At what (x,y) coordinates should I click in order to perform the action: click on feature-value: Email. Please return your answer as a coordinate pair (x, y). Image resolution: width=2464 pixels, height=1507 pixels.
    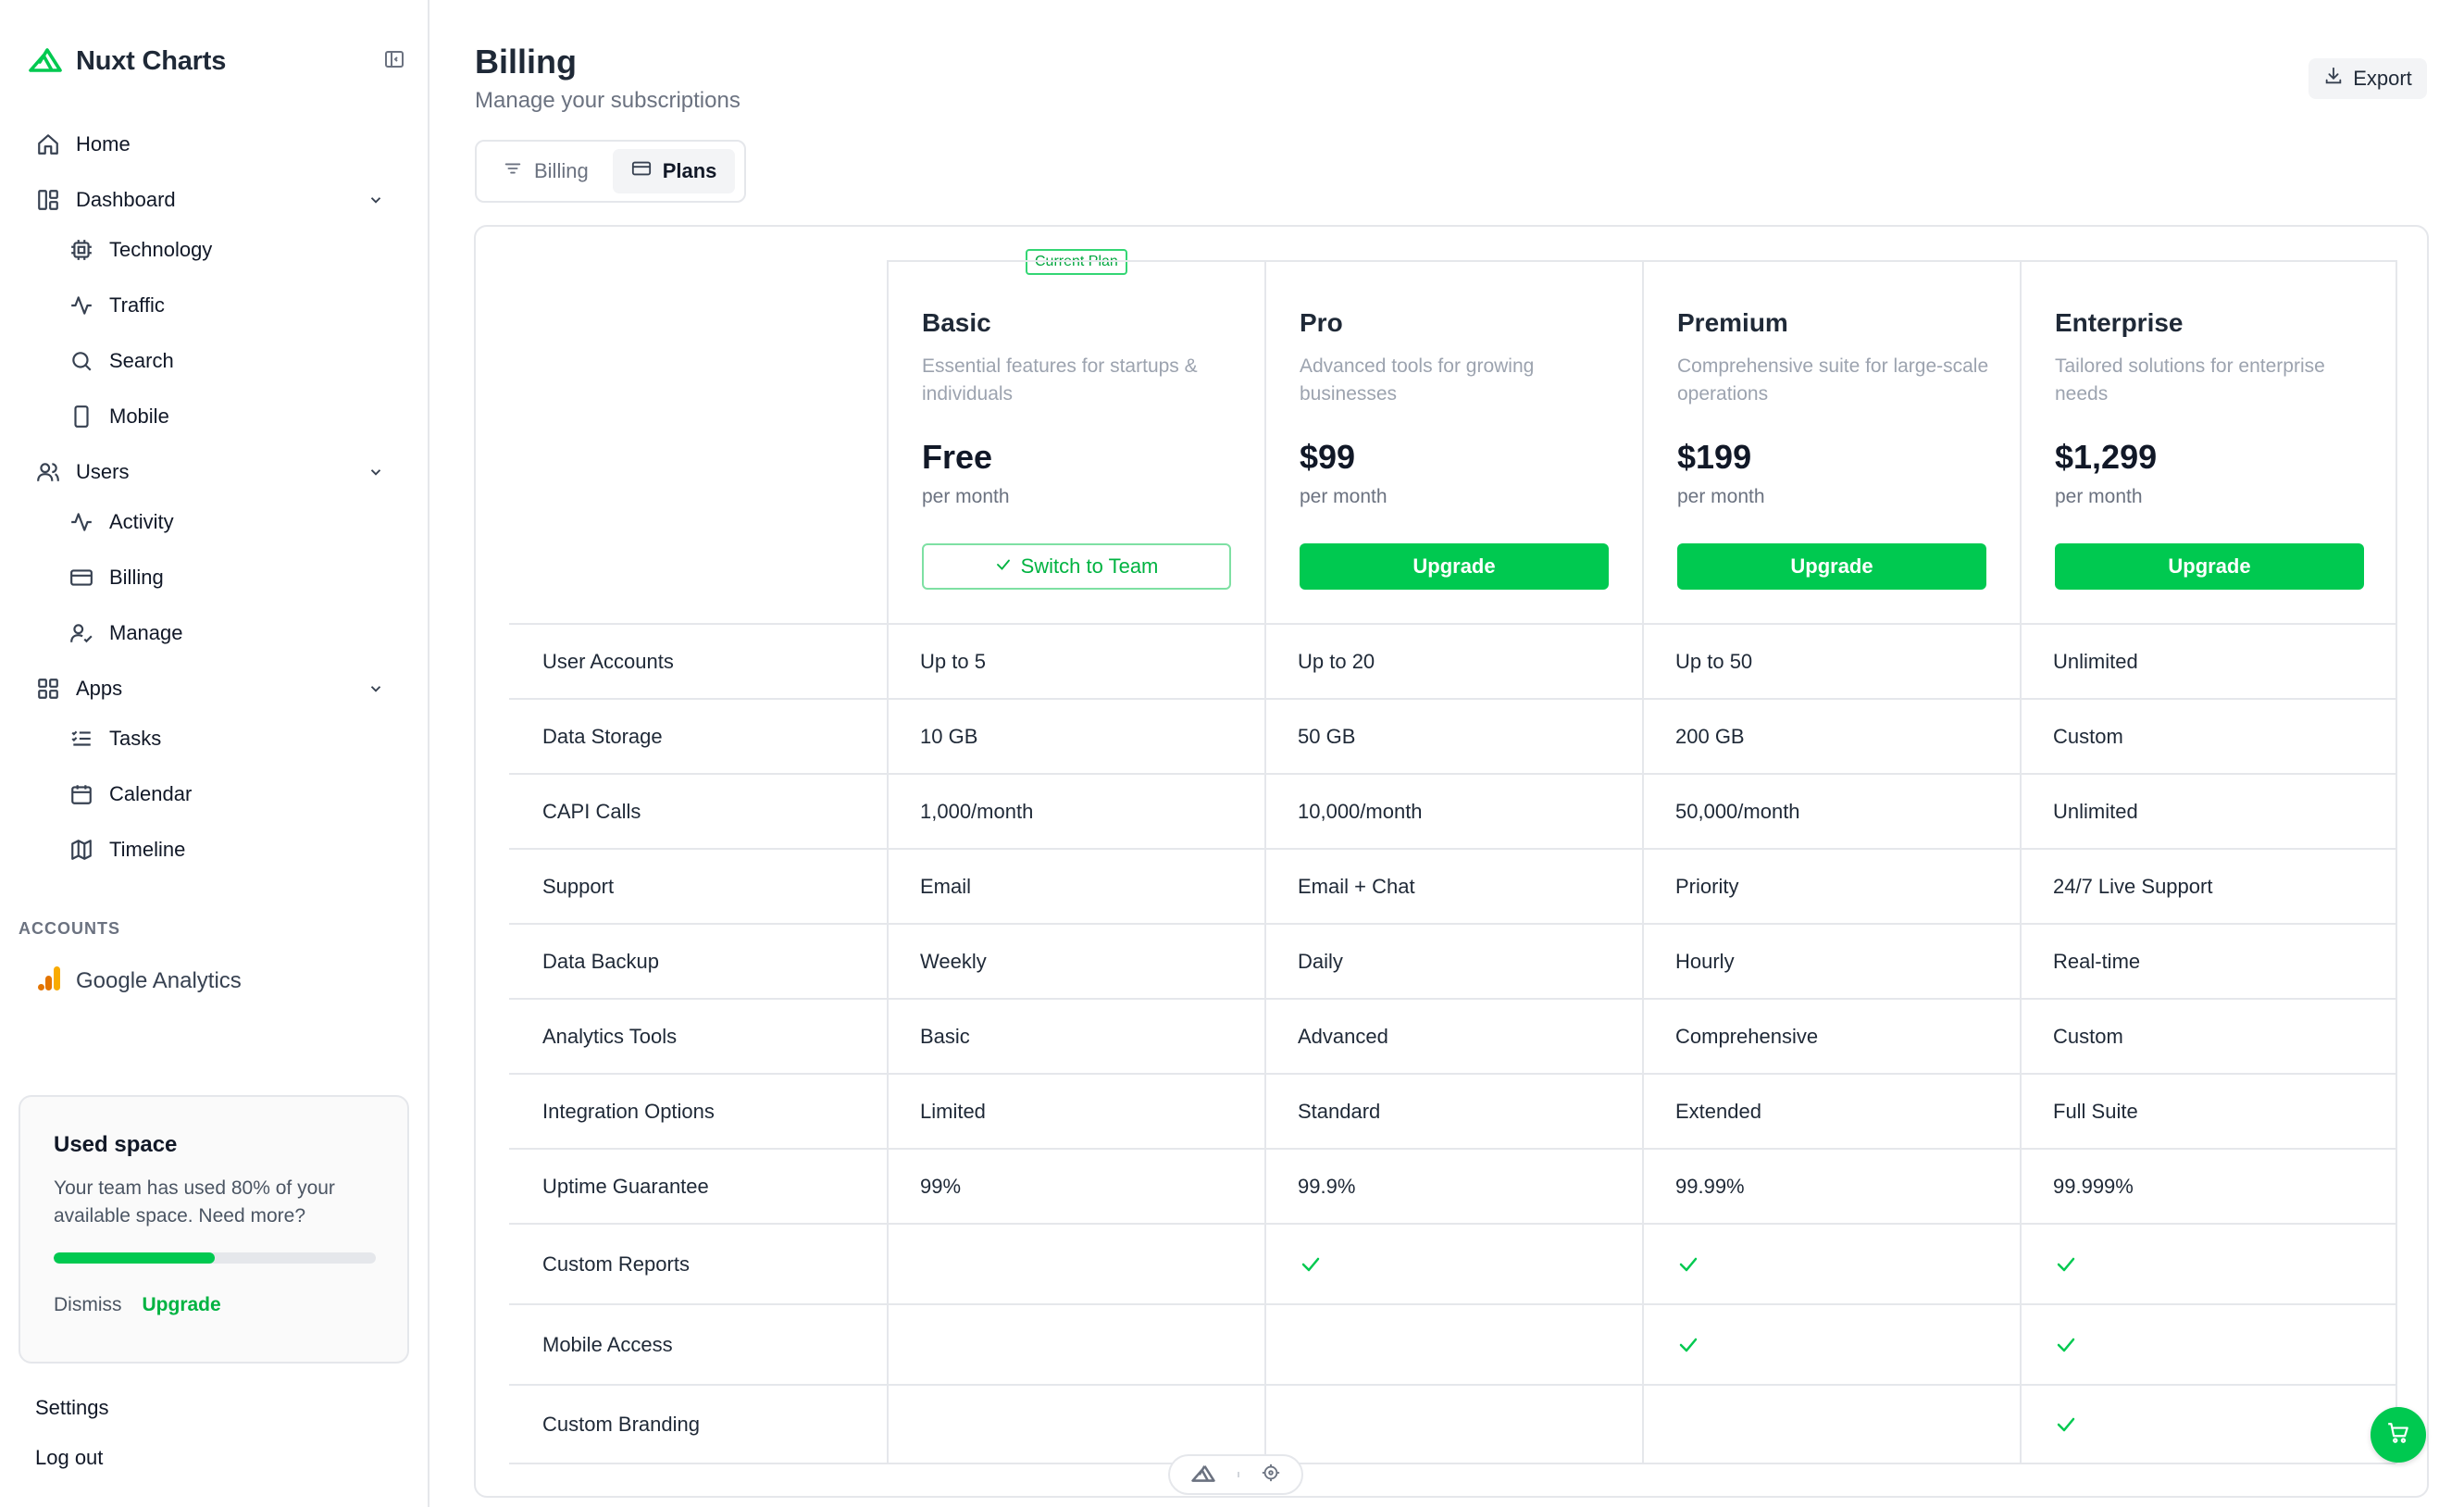
    Looking at the image, I should click on (946, 886).